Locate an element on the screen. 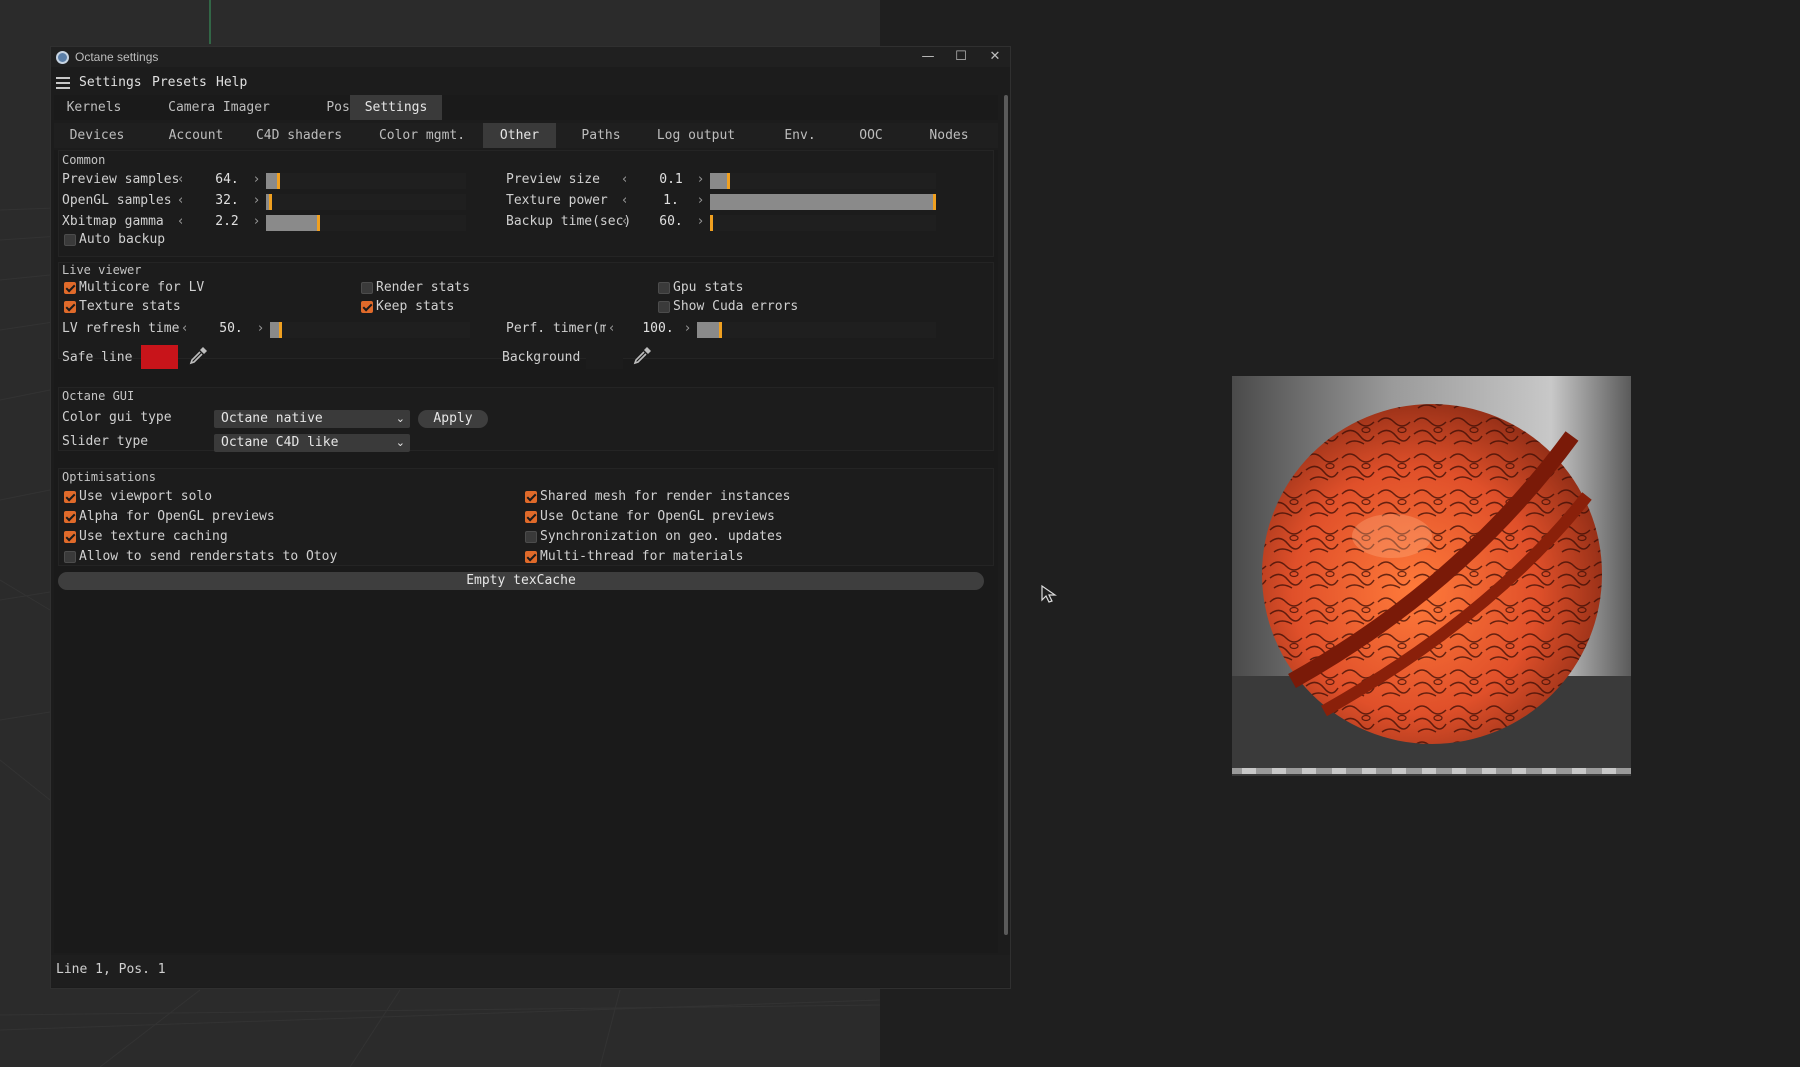 This screenshot has width=1800, height=1067. section-title-common: Common is located at coordinates (84, 160).